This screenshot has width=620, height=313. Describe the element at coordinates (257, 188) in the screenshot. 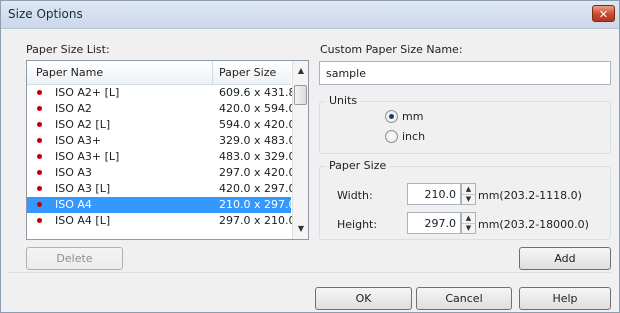

I see `paper-size: 420.0 x 297.0` at that location.